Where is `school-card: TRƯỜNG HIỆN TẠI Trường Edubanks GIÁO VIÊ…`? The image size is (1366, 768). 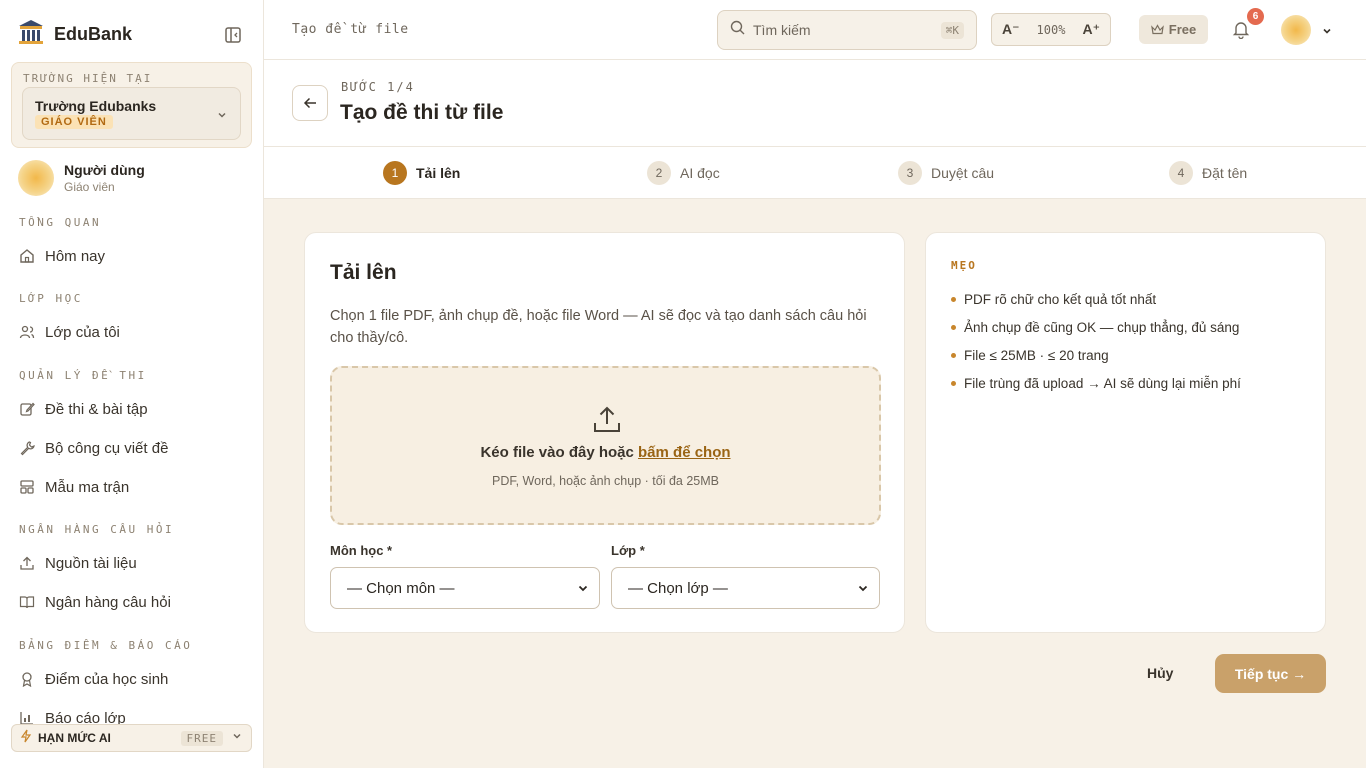
school-card: TRƯỜNG HIỆN TẠI Trường Edubanks GIÁO VIÊ… is located at coordinates (131, 105).